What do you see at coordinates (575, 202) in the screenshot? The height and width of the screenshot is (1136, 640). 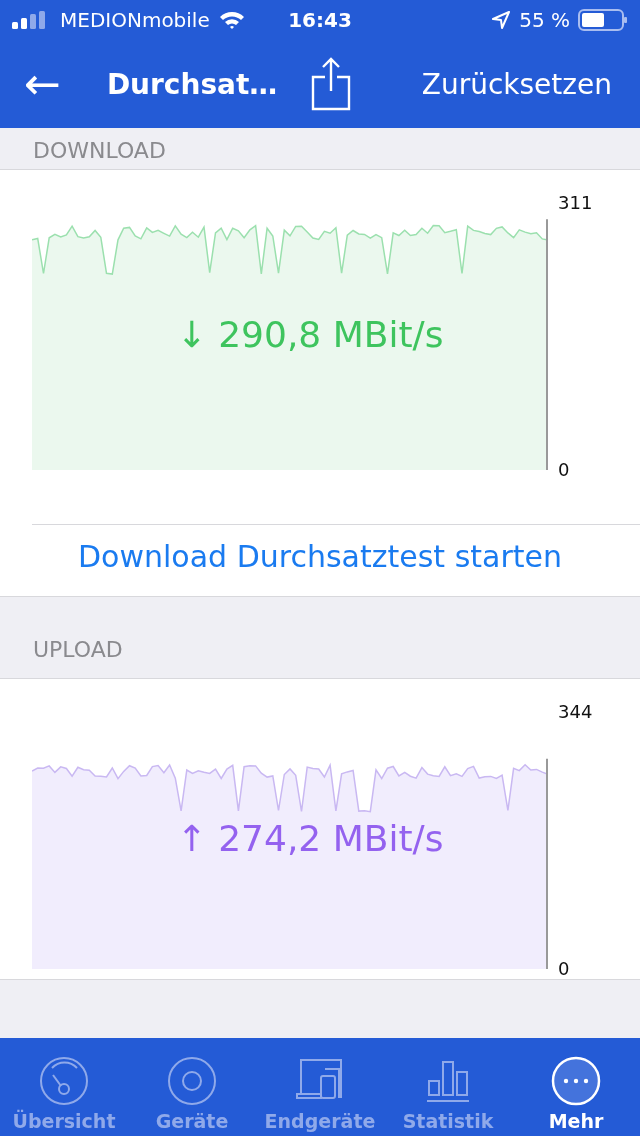 I see `axis-max-label: 311` at bounding box center [575, 202].